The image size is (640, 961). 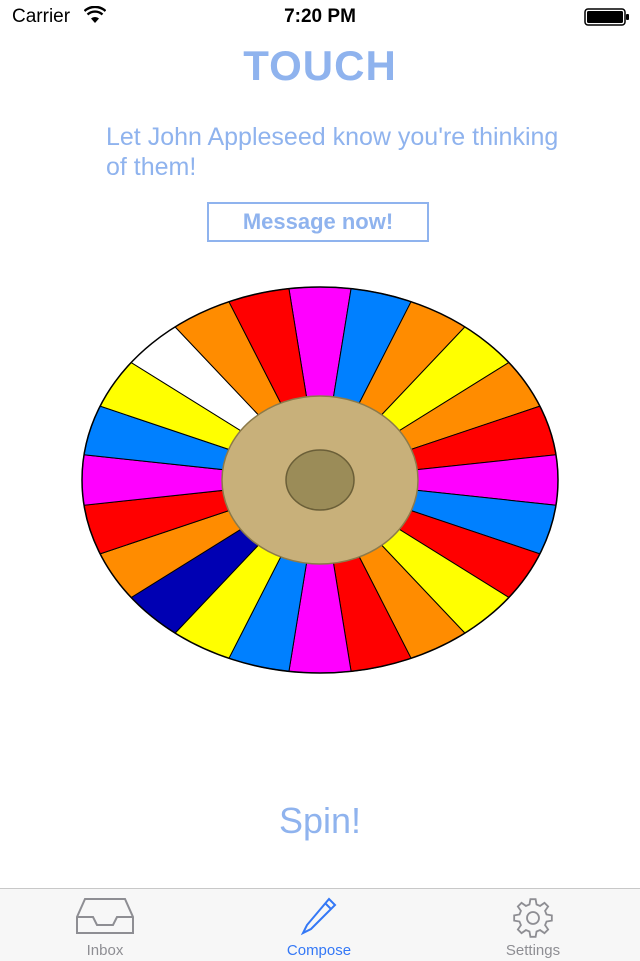 I want to click on tab-settings: Settings, so click(x=533, y=925).